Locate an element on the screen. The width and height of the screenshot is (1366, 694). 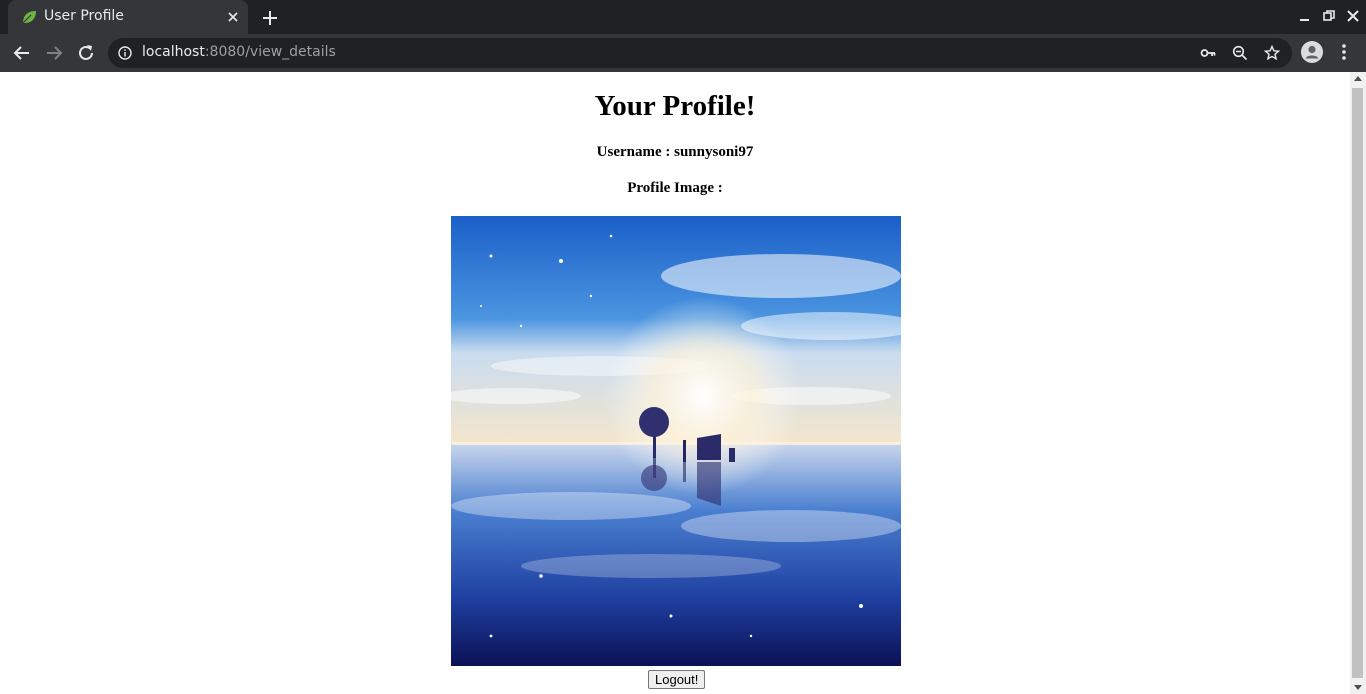
close-window-icon is located at coordinates (1353, 16).